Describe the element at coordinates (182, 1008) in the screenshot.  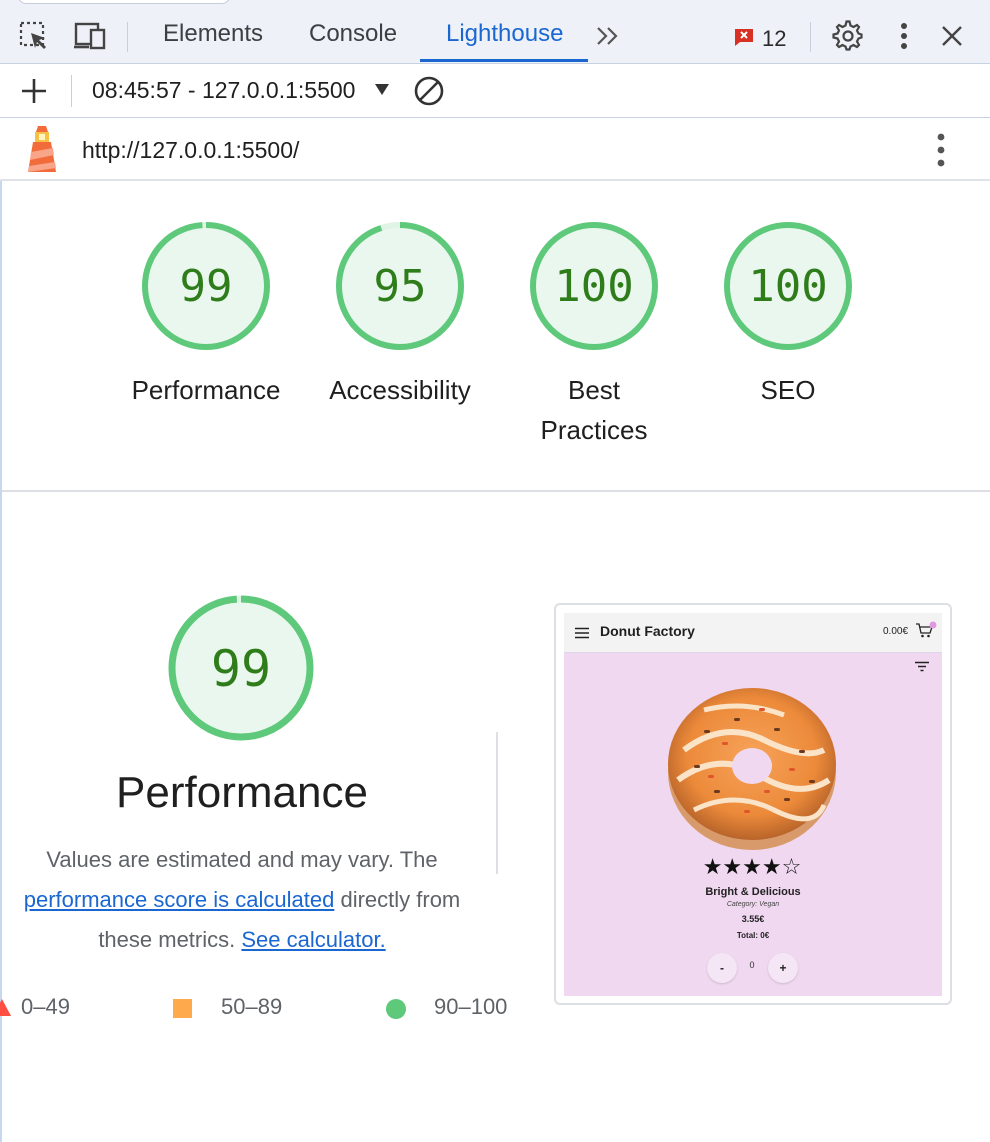
I see `average-square-icon` at that location.